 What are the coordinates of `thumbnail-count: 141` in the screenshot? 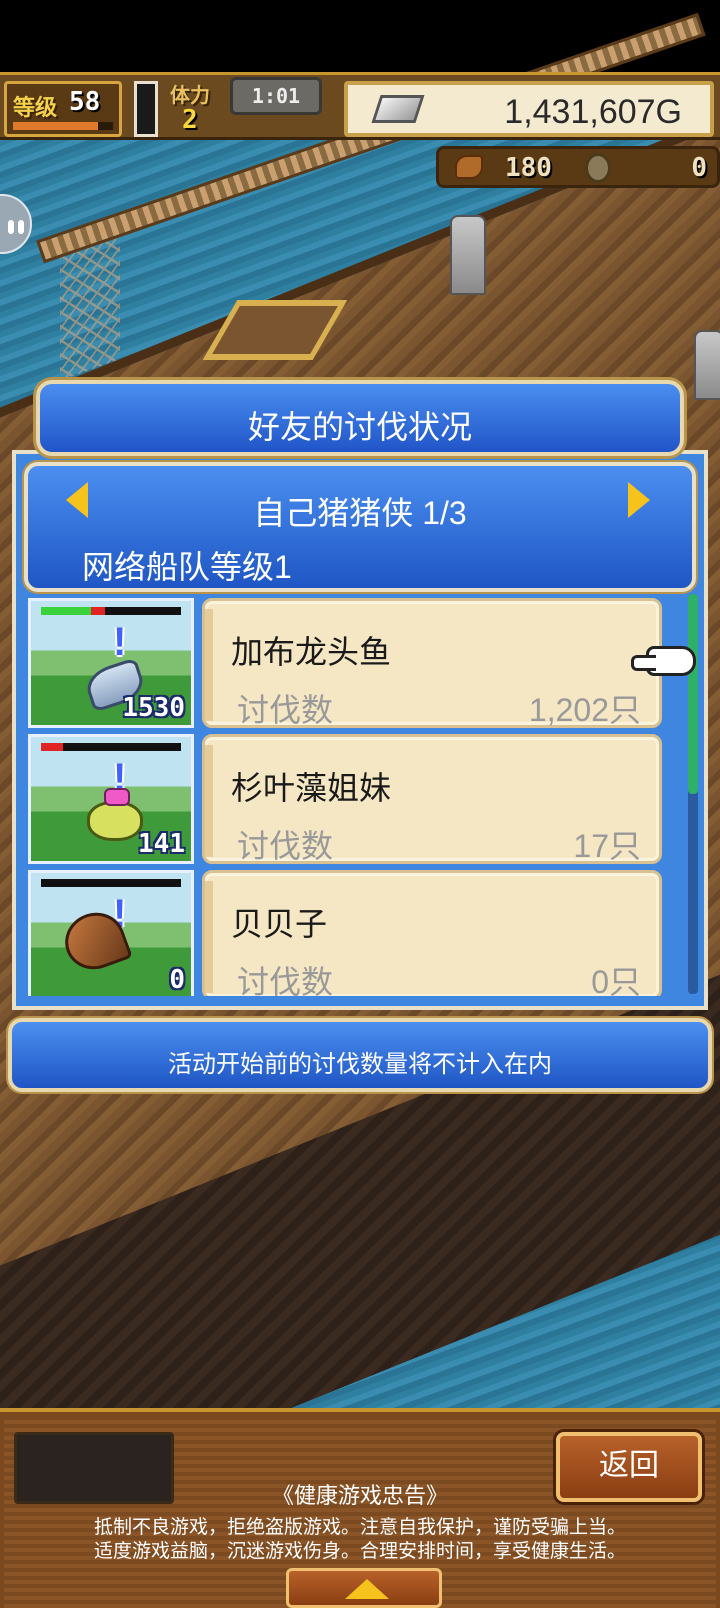 It's located at (161, 844).